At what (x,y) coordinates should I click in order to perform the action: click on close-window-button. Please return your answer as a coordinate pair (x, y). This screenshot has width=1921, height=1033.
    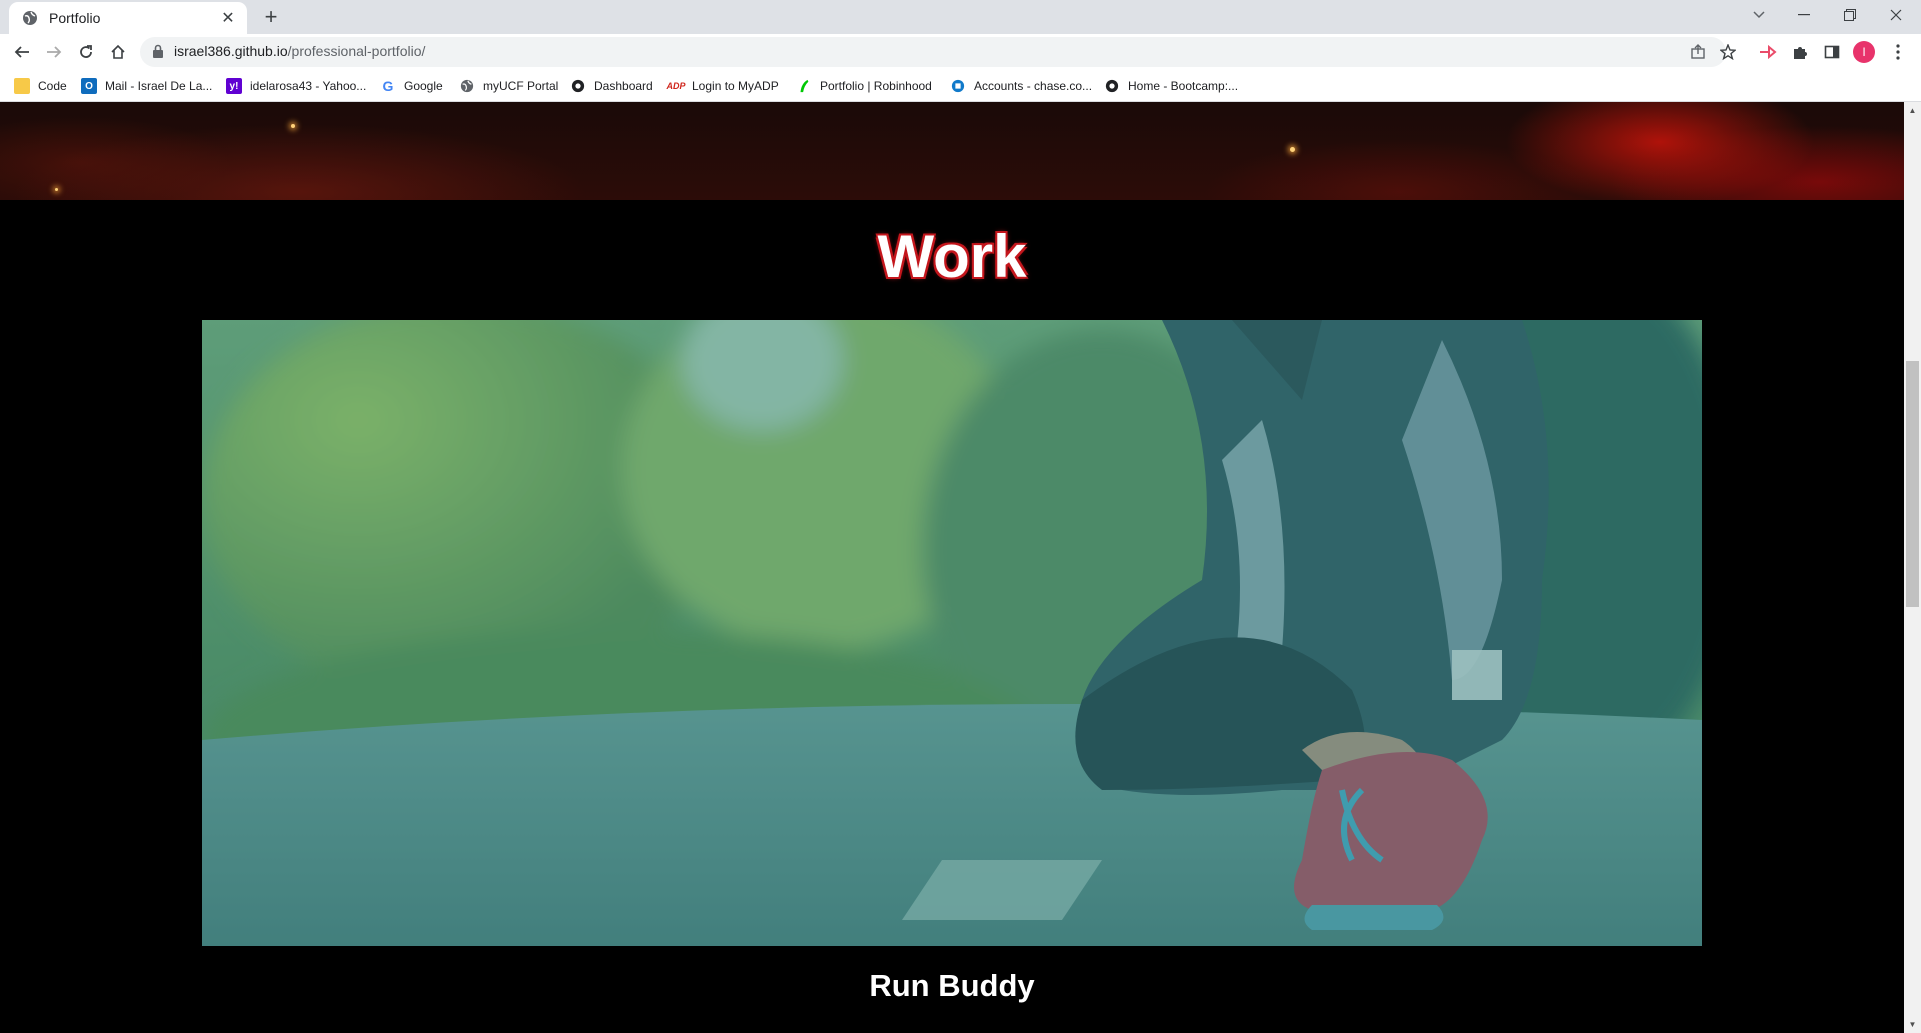
    Looking at the image, I should click on (1896, 15).